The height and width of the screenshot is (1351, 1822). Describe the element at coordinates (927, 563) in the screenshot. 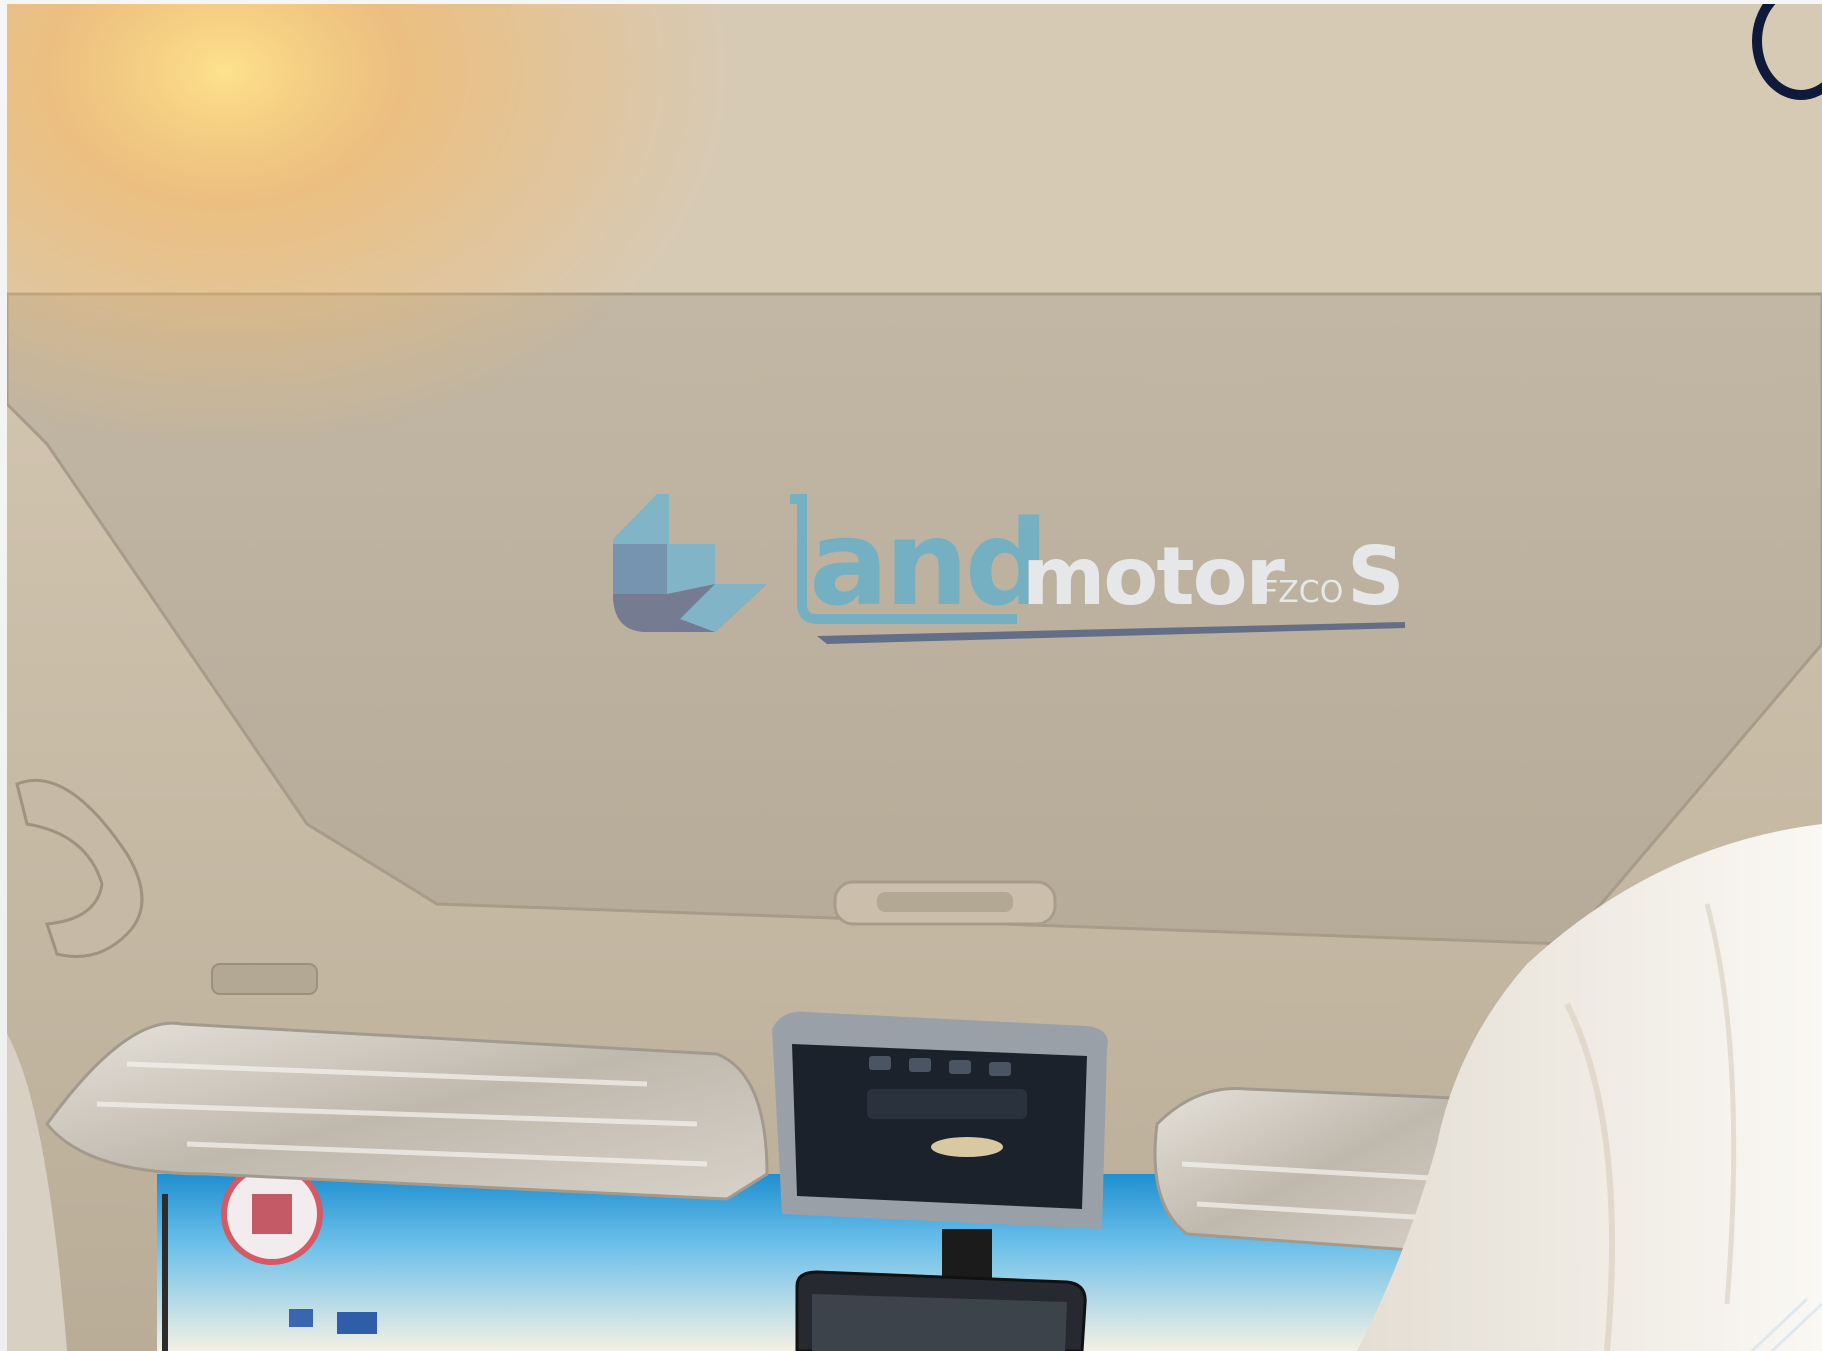

I see `svg-text: and` at that location.